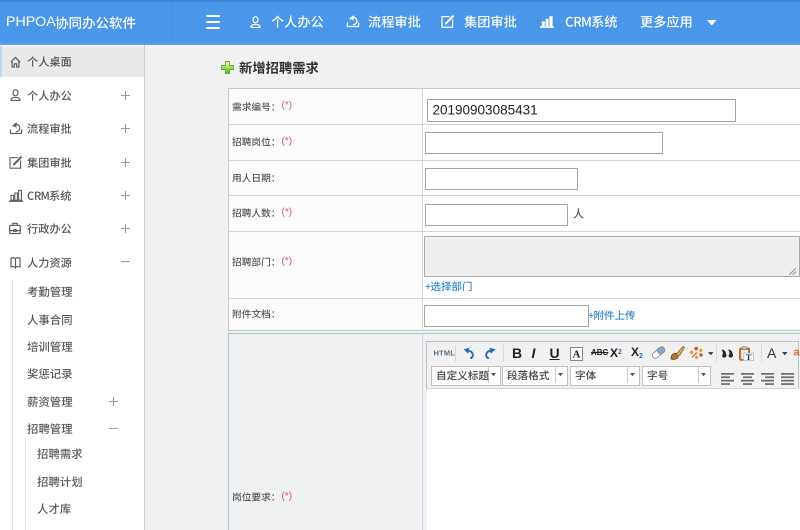 The width and height of the screenshot is (800, 530). I want to click on svg-text: A, so click(577, 354).